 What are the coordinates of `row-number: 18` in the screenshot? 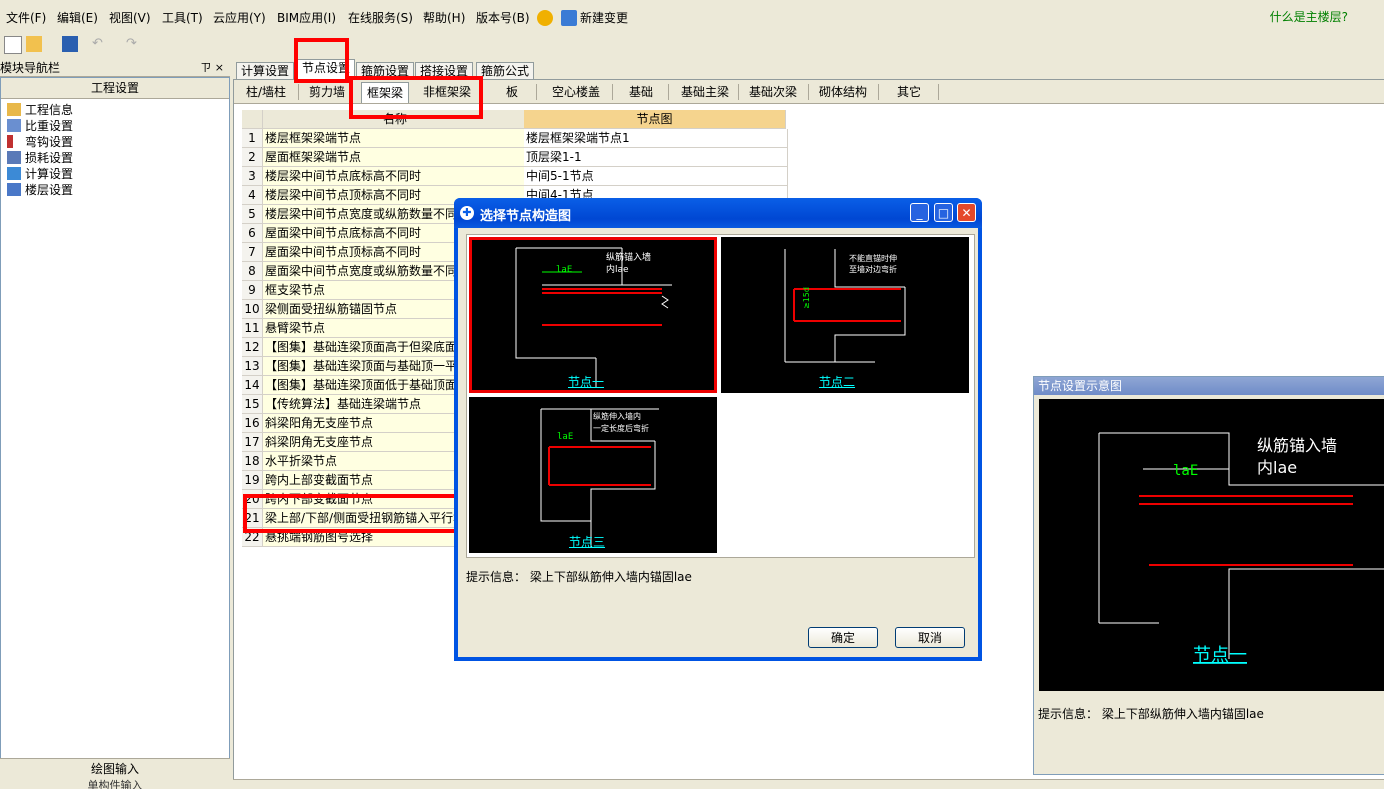 It's located at (252, 461).